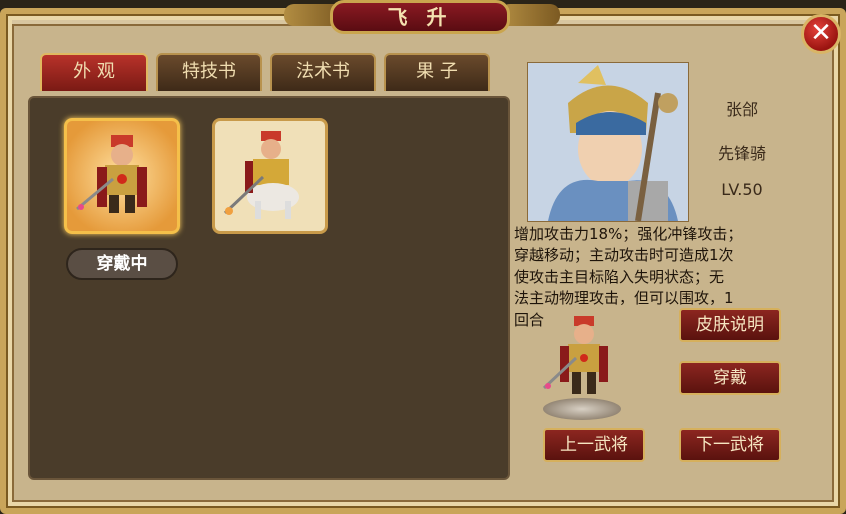  I want to click on general-portrait-image, so click(608, 142).